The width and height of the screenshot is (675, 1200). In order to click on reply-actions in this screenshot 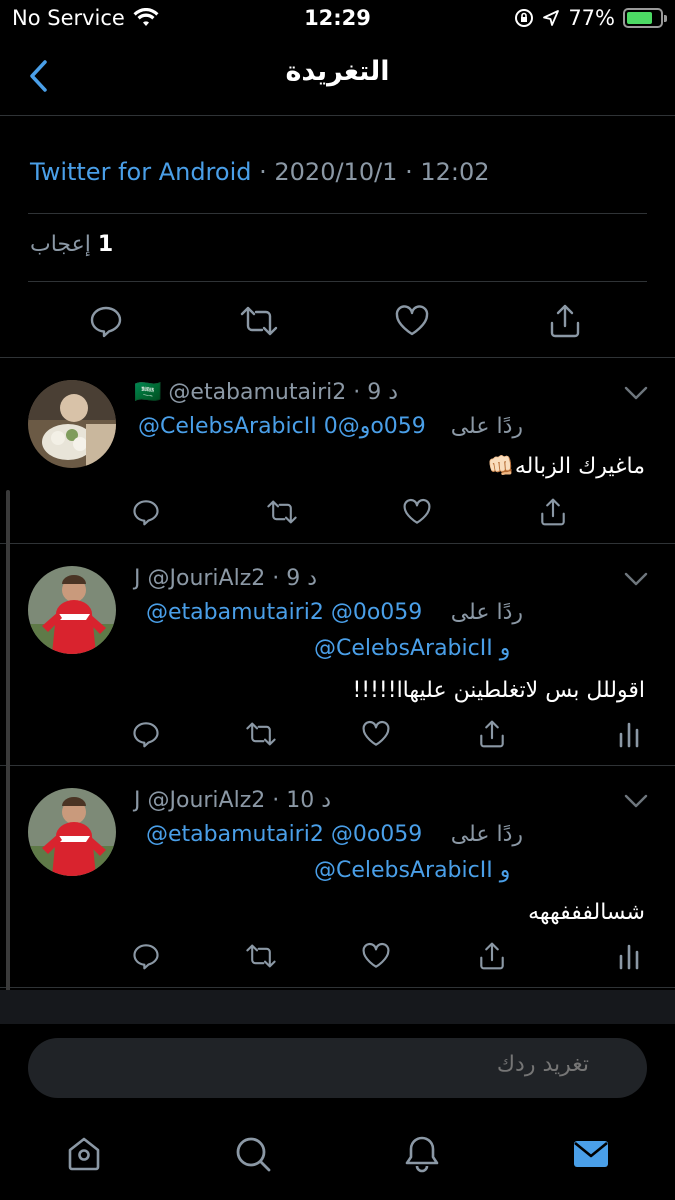, I will do `click(337, 956)`.